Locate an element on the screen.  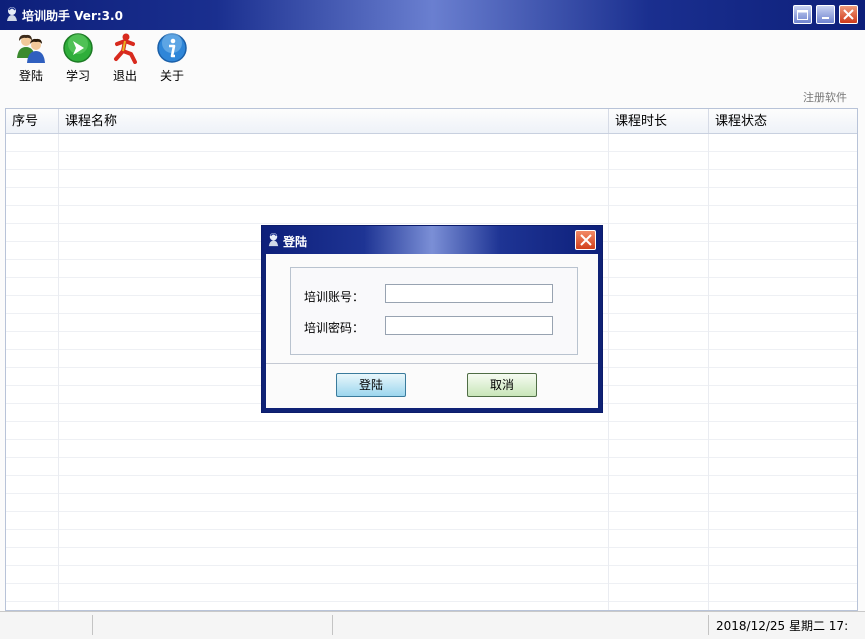
title-bar: 培训助手 Ver:3.0 is located at coordinates (432, 15).